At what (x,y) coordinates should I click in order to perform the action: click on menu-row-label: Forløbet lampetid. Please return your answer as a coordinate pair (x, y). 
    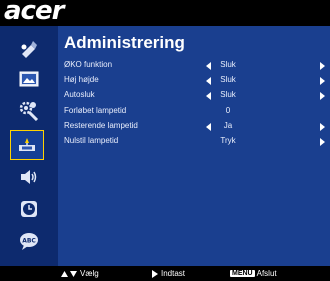
    Looking at the image, I should click on (95, 110).